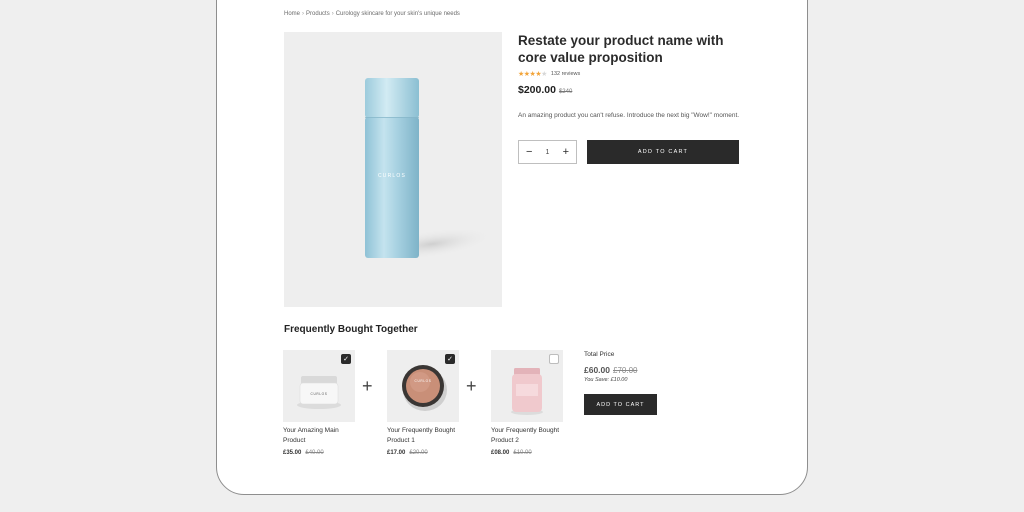 The image size is (1024, 512). Describe the element at coordinates (597, 370) in the screenshot. I see `total-price: £60.00` at that location.